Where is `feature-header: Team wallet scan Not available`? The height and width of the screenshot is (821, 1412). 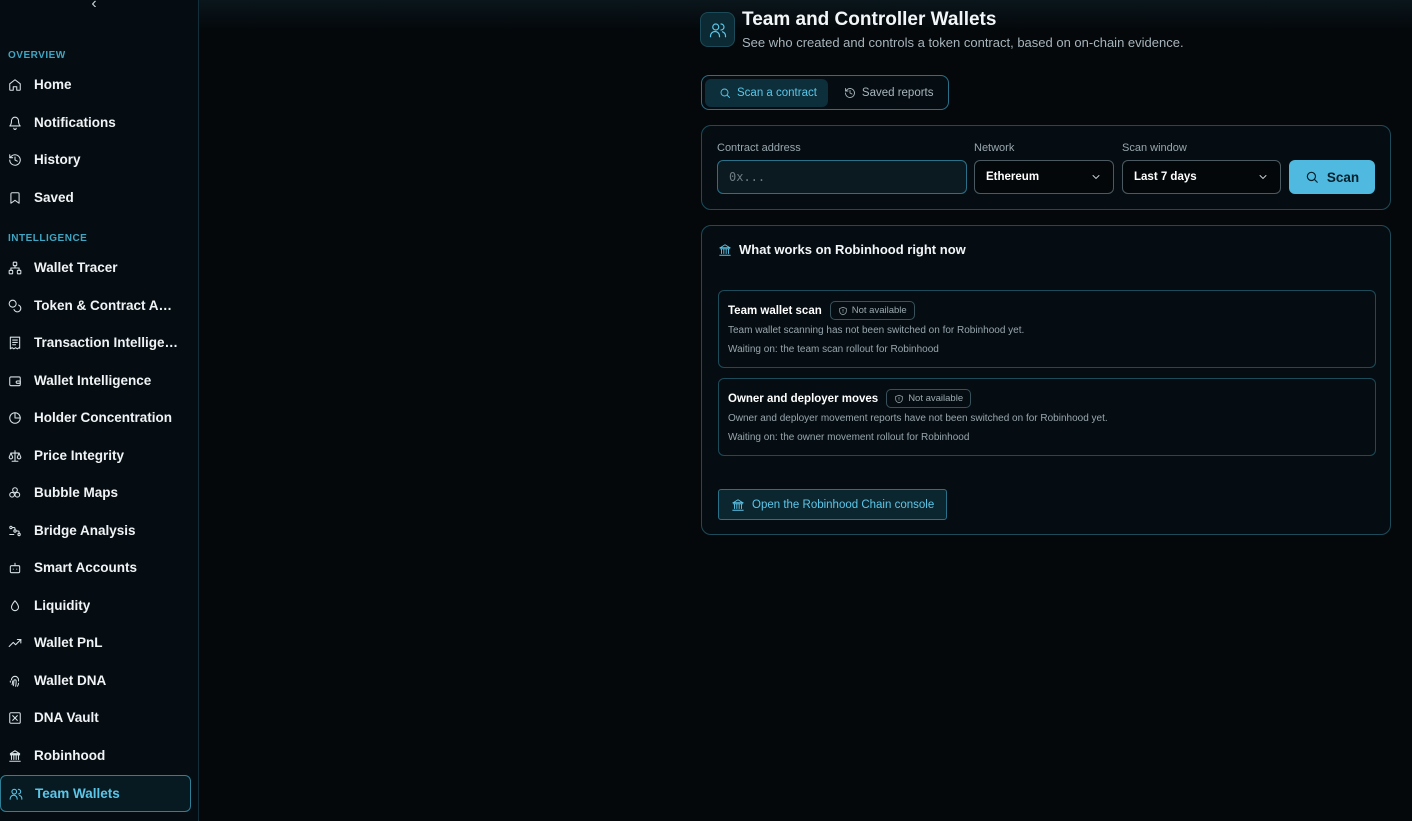
feature-header: Team wallet scan Not available is located at coordinates (821, 310).